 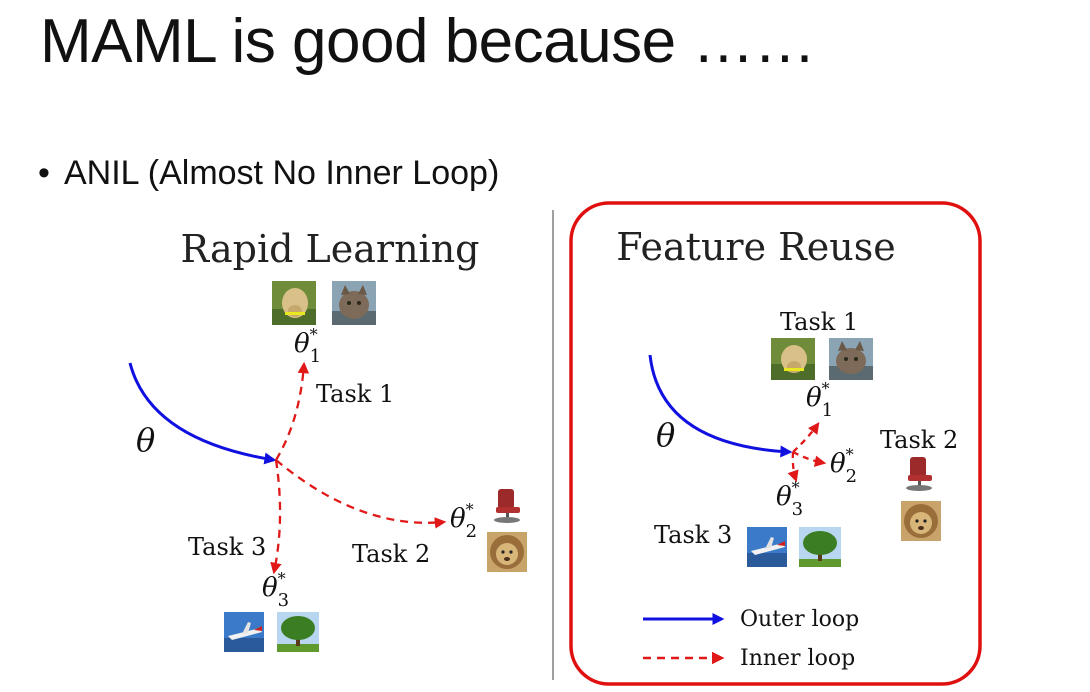 I want to click on legend: Outer loop Inner loop, so click(x=751, y=639).